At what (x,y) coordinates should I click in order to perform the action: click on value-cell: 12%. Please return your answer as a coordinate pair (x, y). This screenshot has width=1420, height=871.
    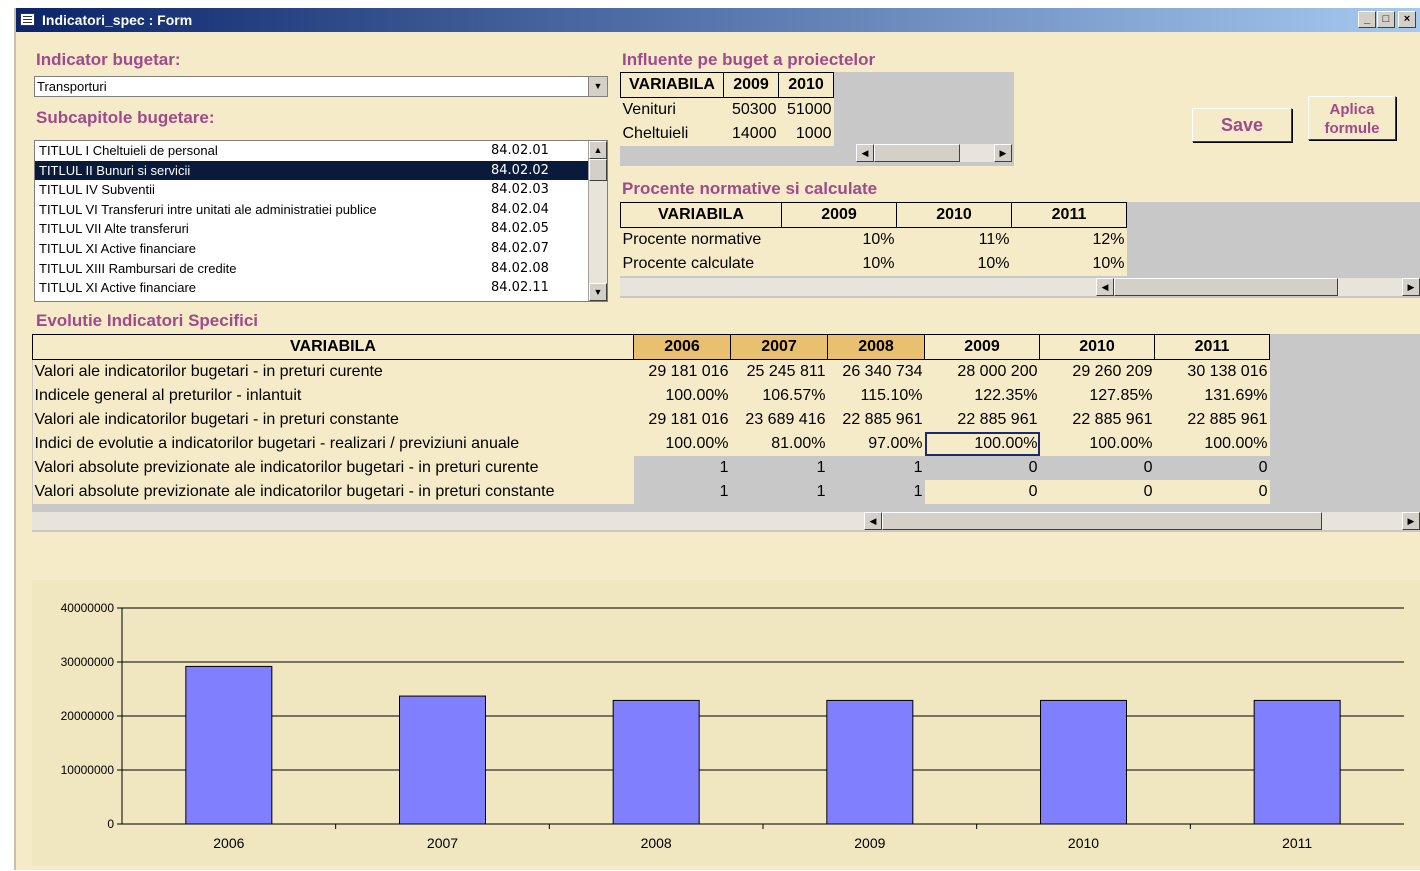
    Looking at the image, I should click on (1069, 239).